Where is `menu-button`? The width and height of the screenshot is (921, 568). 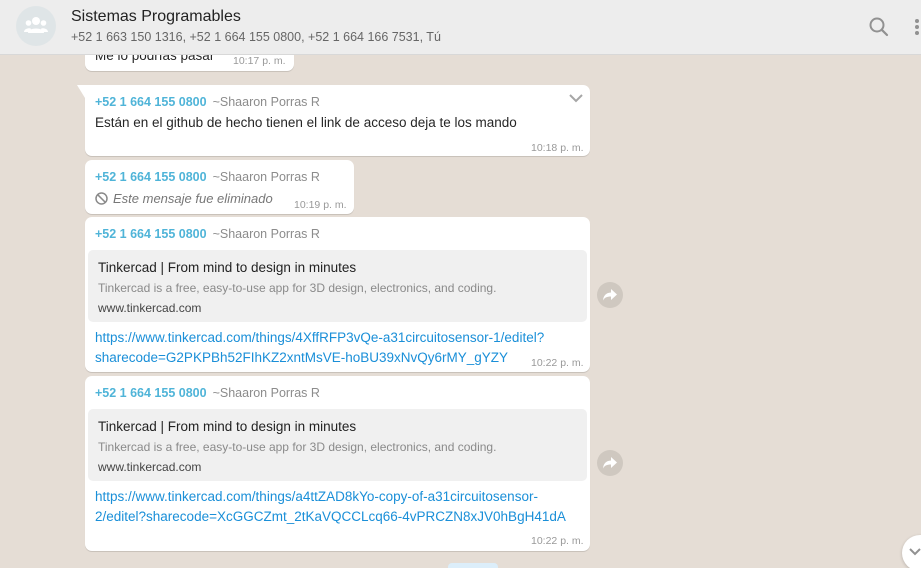 menu-button is located at coordinates (915, 27).